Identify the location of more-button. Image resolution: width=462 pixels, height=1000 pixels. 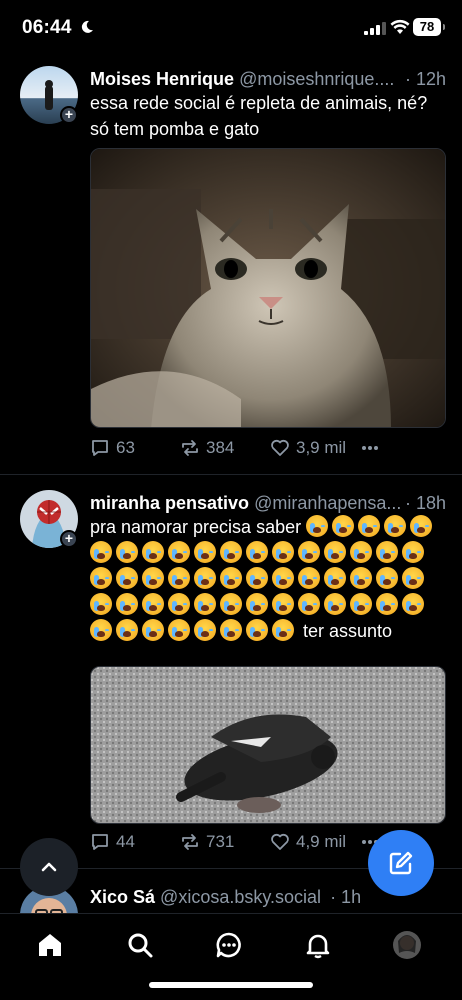
(370, 448).